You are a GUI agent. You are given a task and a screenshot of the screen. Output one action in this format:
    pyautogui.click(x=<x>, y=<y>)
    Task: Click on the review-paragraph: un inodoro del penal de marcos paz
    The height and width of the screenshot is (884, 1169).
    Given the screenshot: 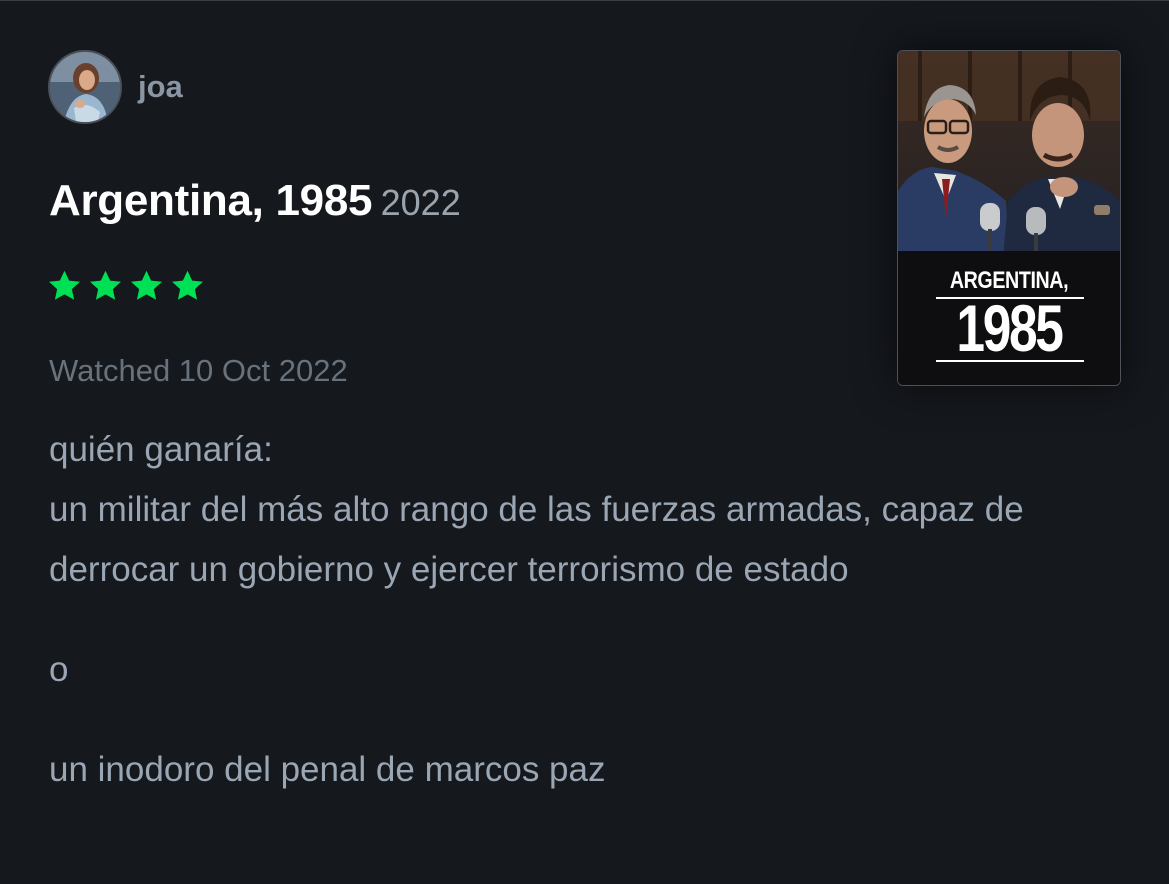 What is the action you would take?
    pyautogui.click(x=327, y=769)
    